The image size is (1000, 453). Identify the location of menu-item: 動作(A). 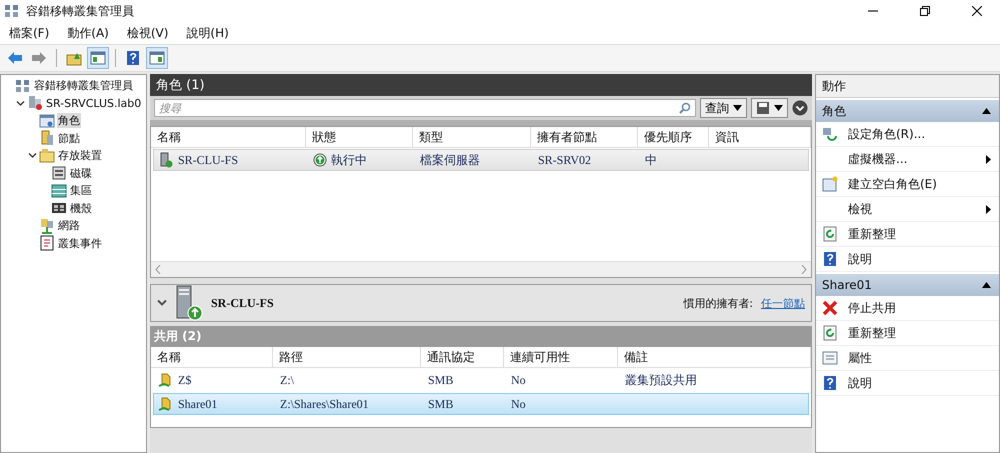
(88, 33).